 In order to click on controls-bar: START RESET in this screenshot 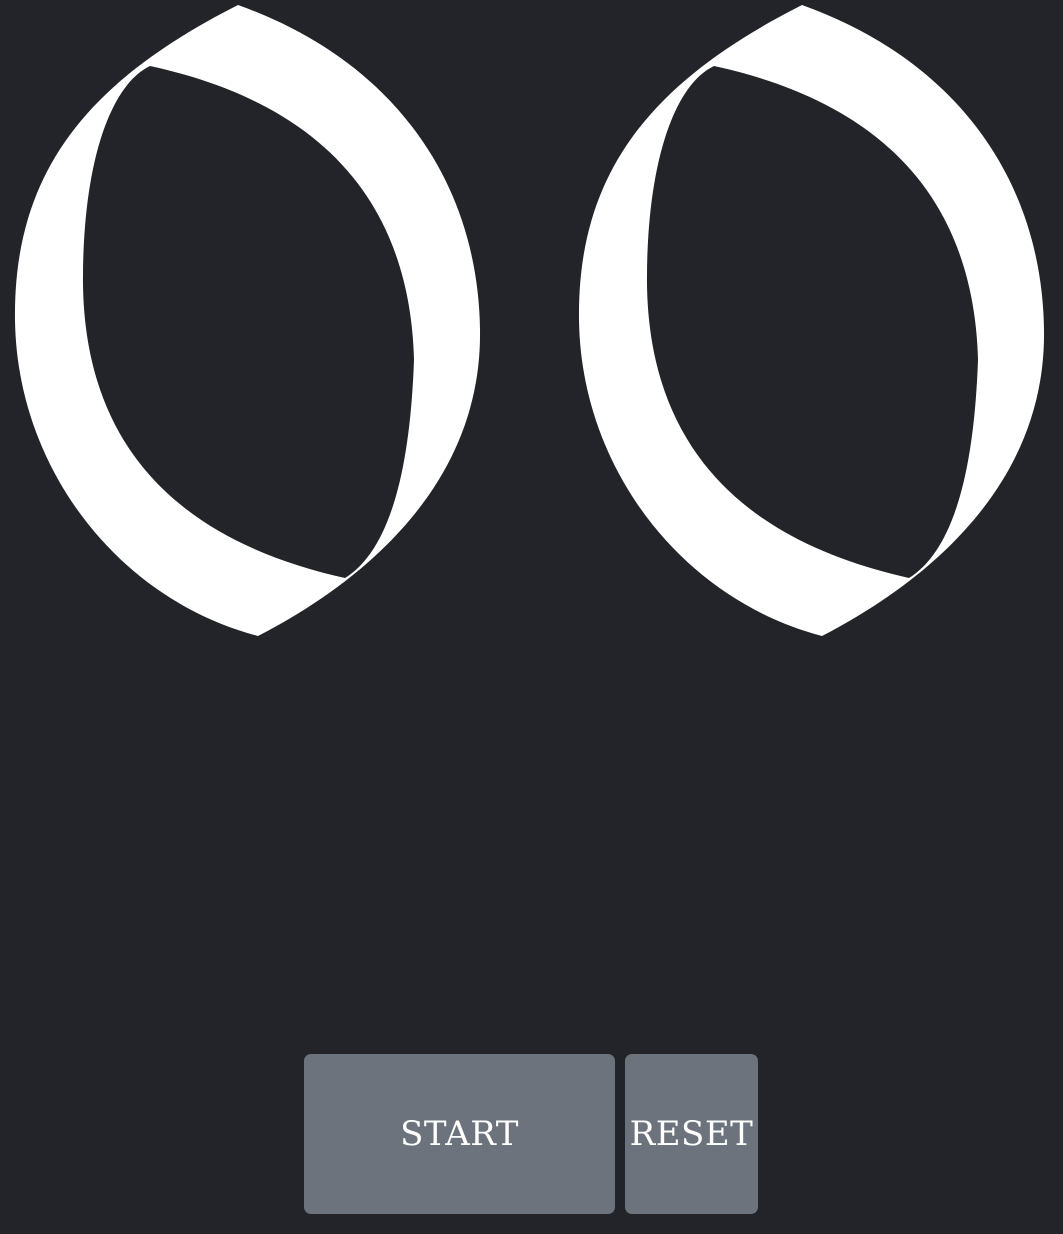, I will do `click(531, 1134)`.